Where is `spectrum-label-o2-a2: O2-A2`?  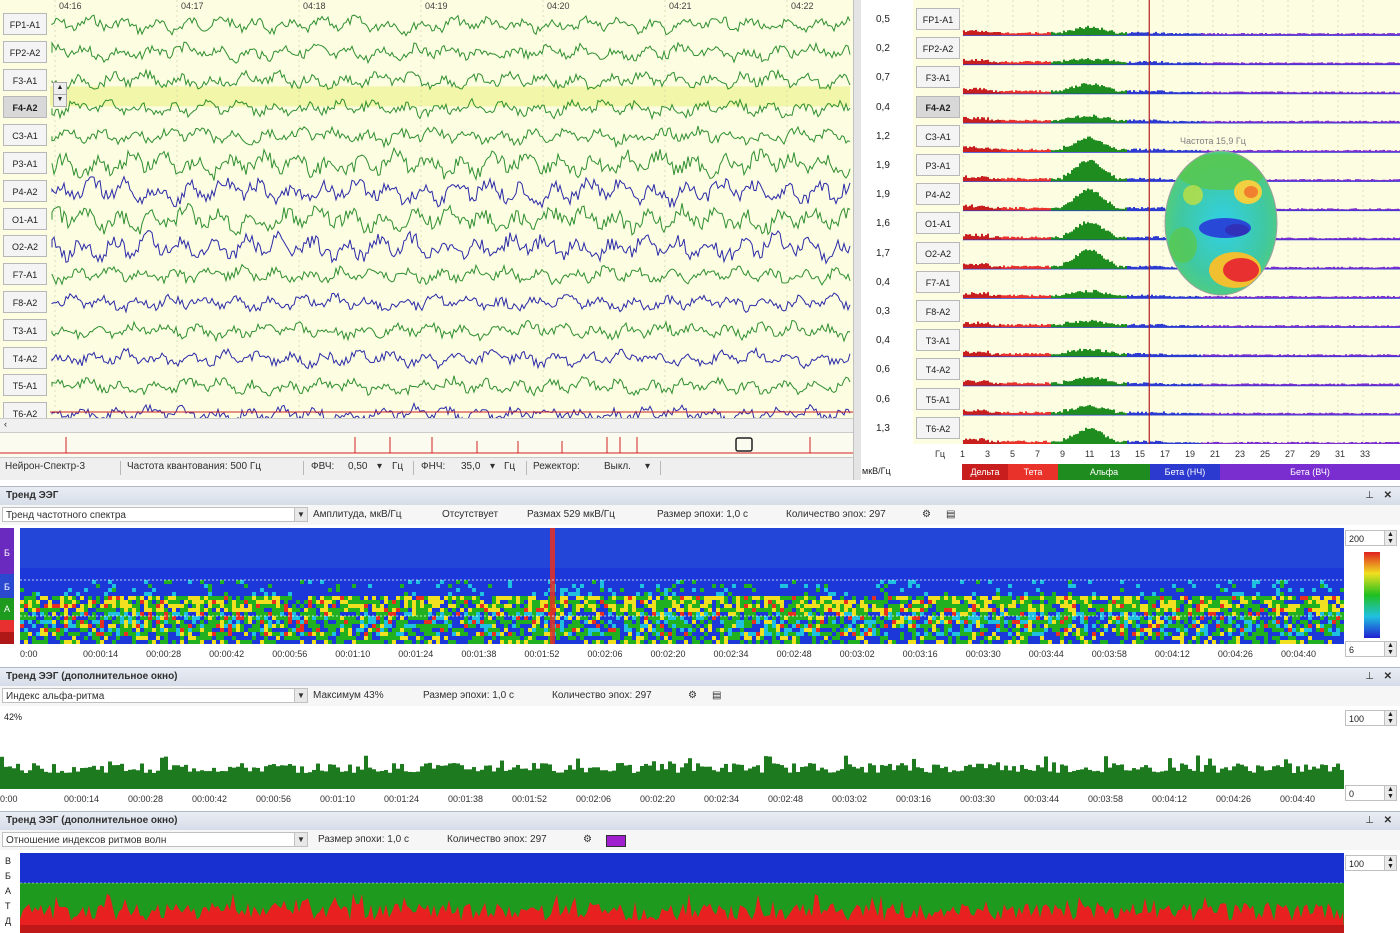
spectrum-label-o2-a2: O2-A2 is located at coordinates (938, 252).